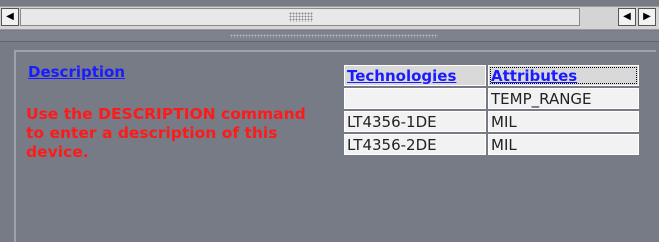 This screenshot has height=242, width=659. What do you see at coordinates (627, 17) in the screenshot?
I see `scroll-left-arrow-icon-2: ◀` at bounding box center [627, 17].